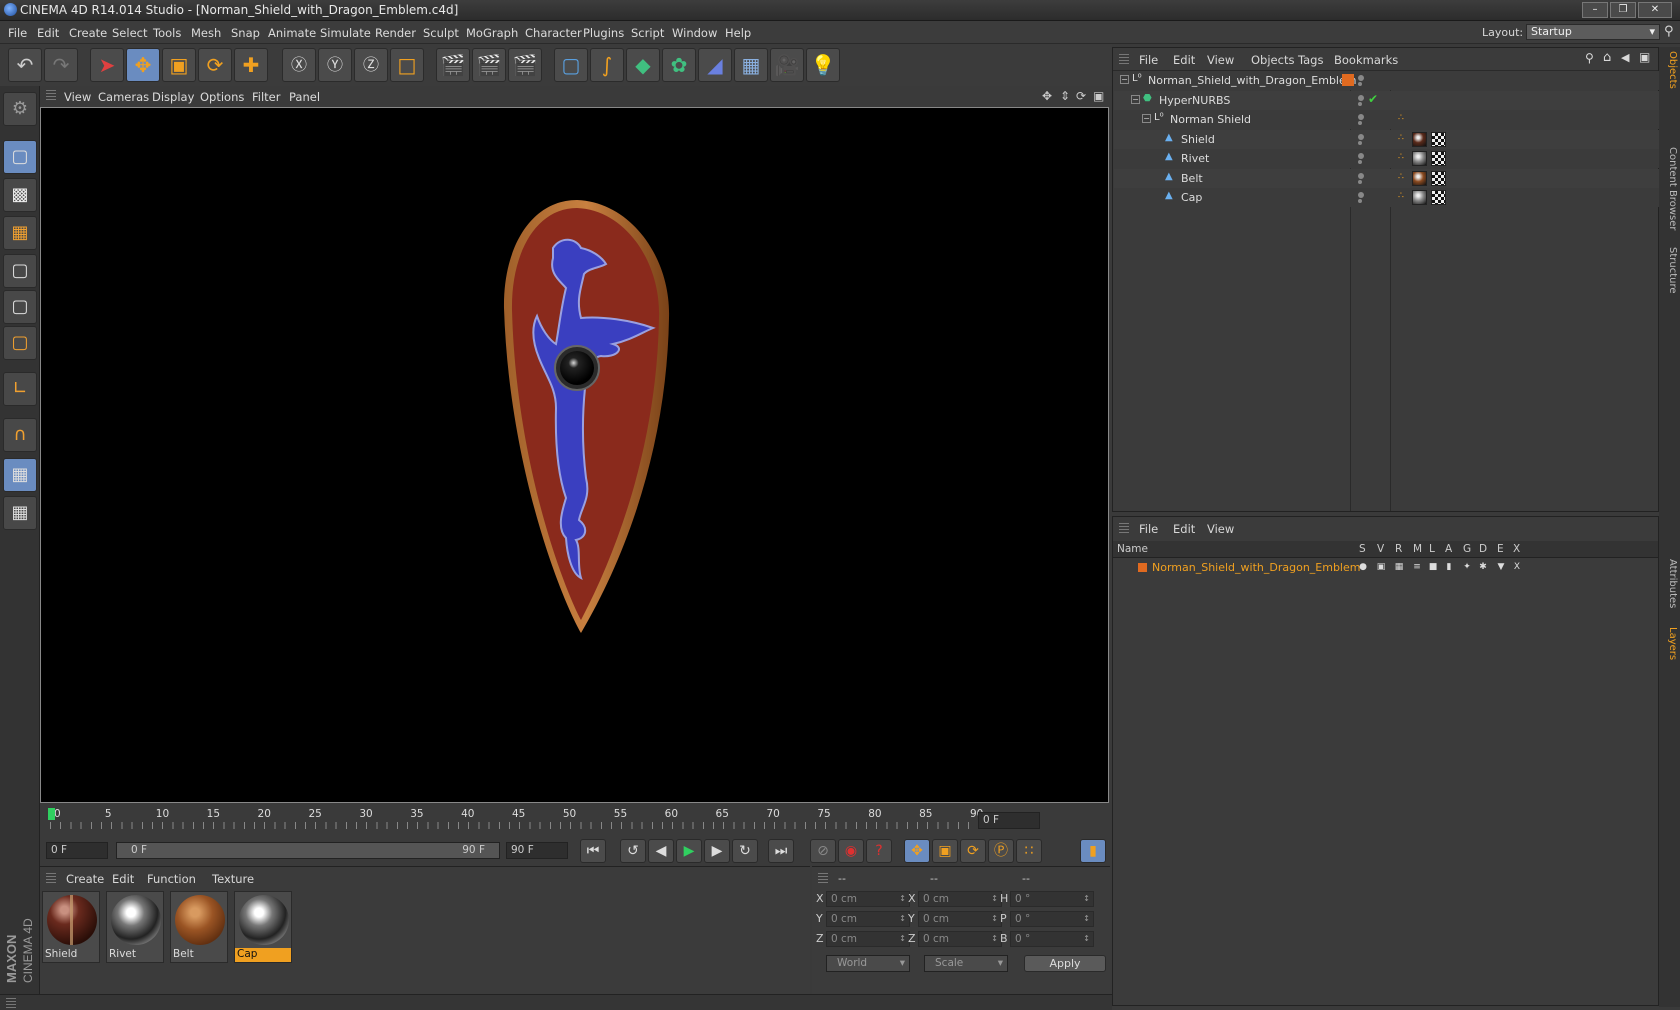  What do you see at coordinates (1501, 567) in the screenshot?
I see `layer-expressions-icon: ▼` at bounding box center [1501, 567].